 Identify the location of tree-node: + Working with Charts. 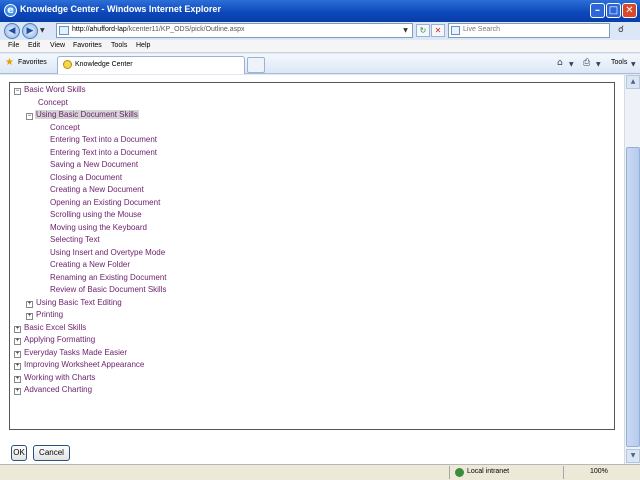
(55, 378).